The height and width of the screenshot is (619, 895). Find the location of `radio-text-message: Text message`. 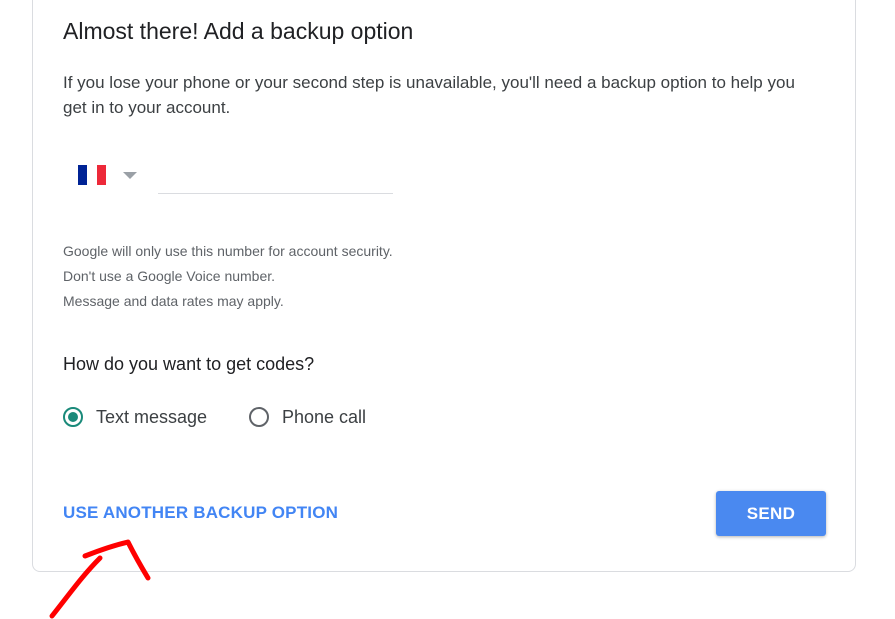

radio-text-message: Text message is located at coordinates (135, 417).